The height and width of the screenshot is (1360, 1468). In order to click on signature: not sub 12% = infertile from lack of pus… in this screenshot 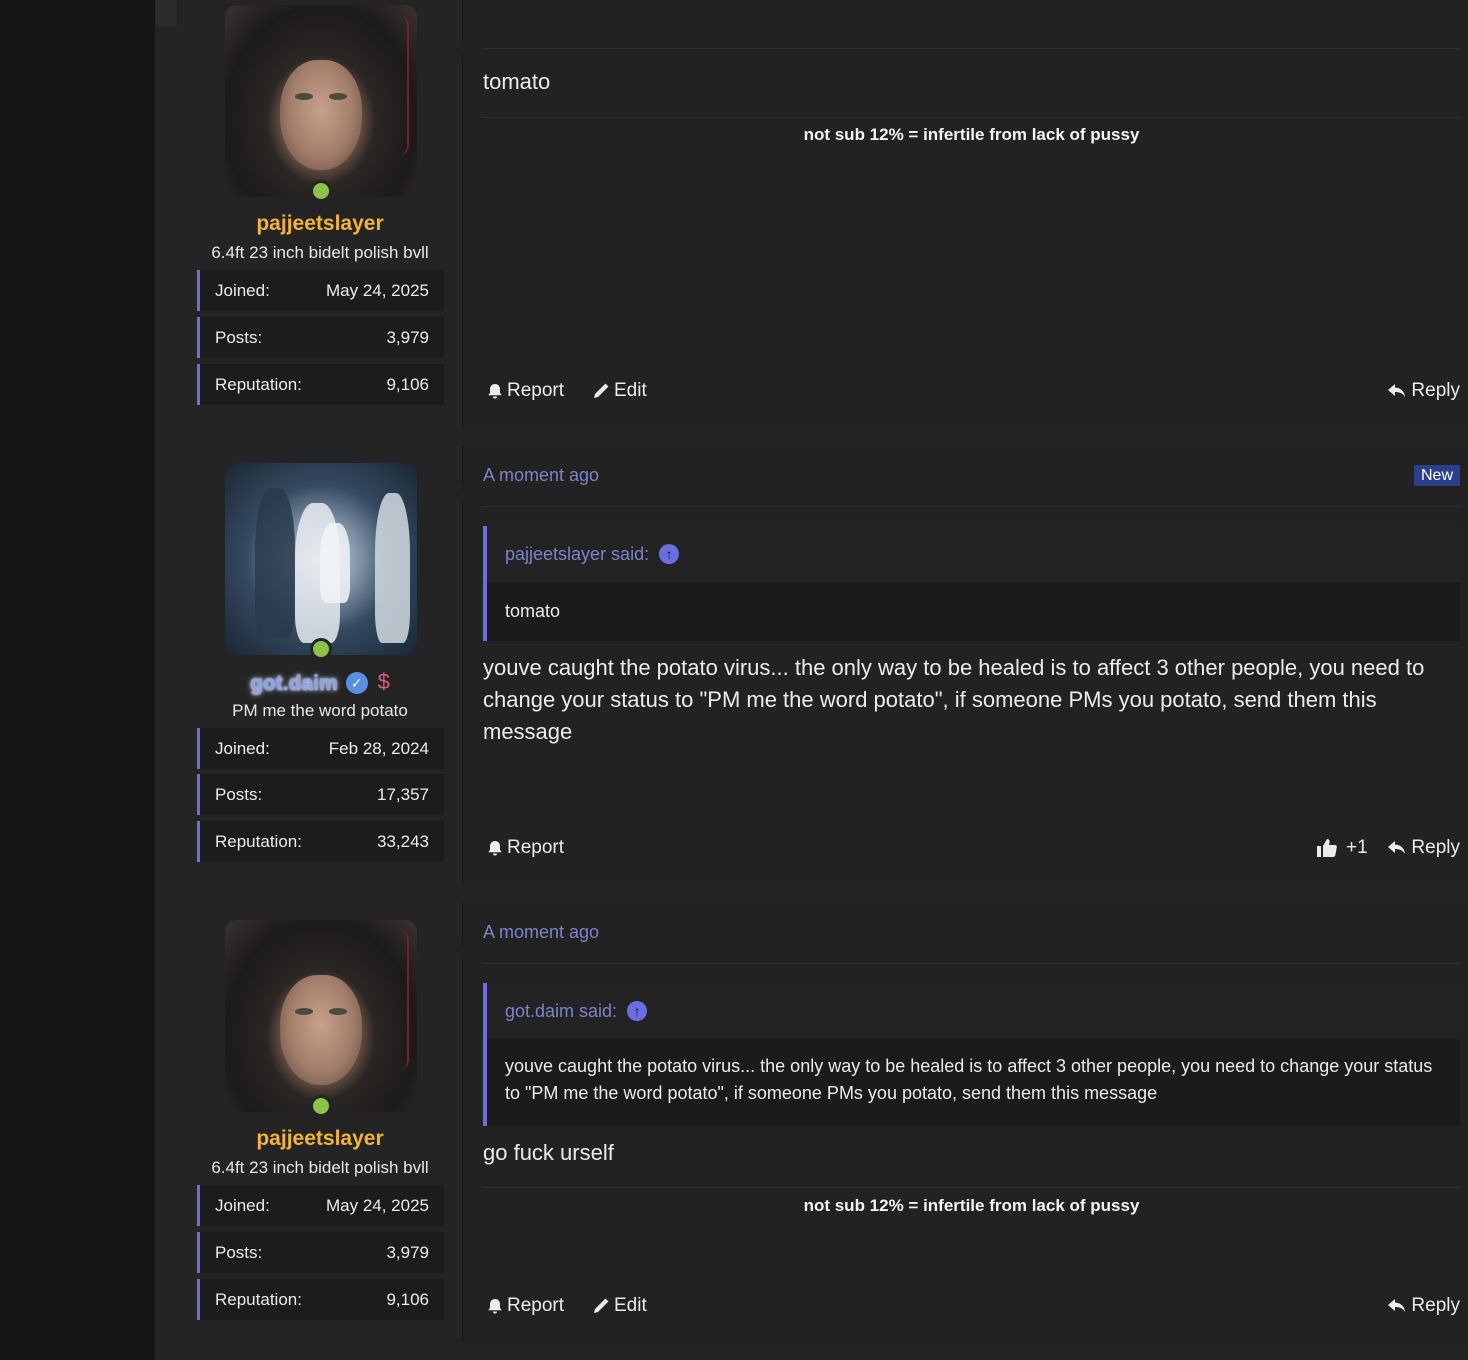, I will do `click(971, 134)`.